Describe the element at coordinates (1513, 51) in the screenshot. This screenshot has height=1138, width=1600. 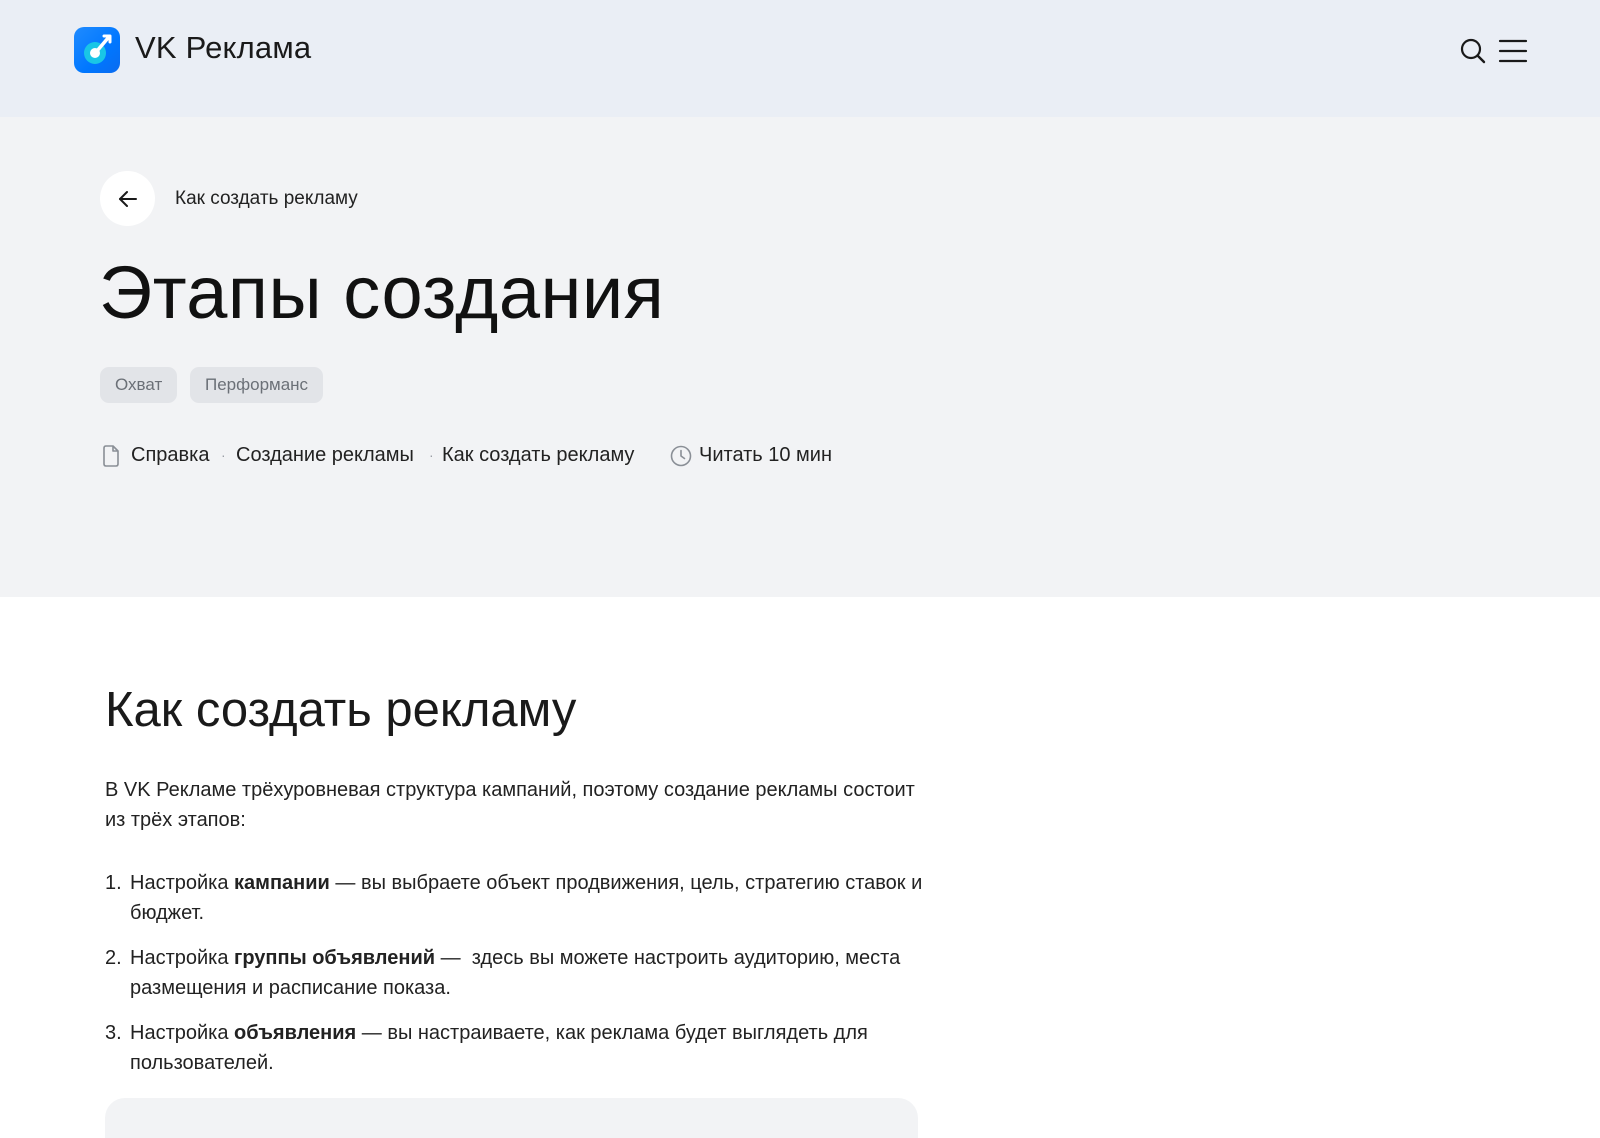
I see `menu-icon` at that location.